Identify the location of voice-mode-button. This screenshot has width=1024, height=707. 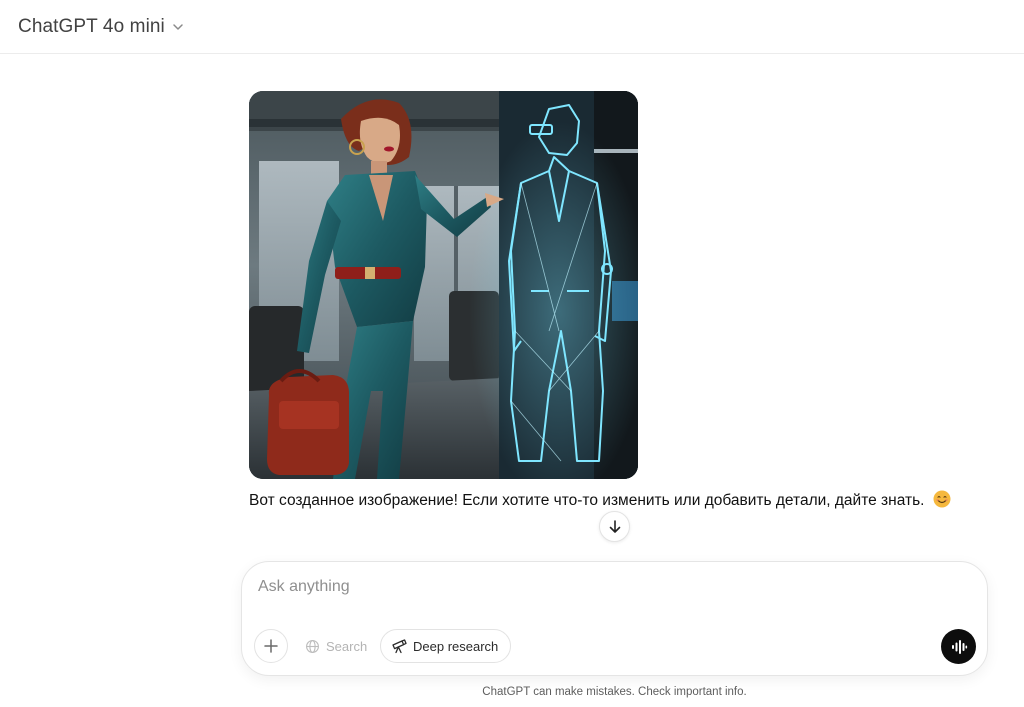
(958, 646).